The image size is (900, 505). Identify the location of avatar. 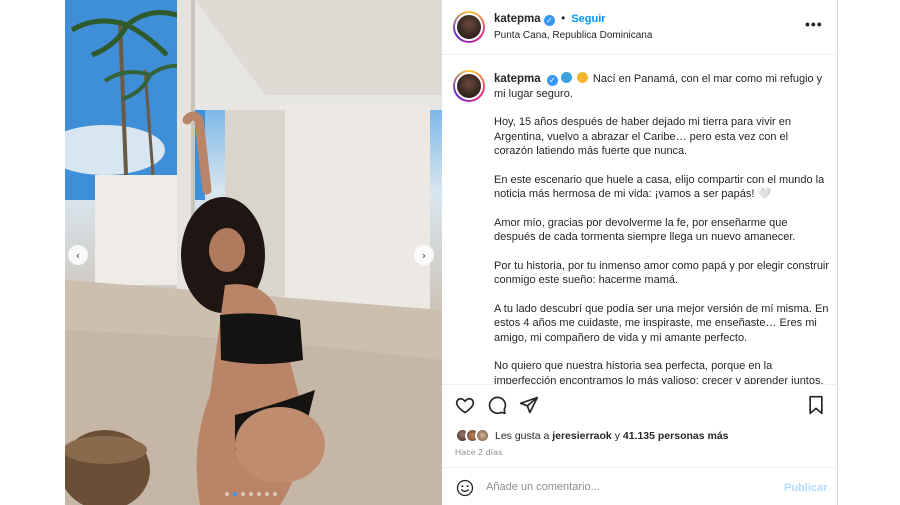
(469, 27).